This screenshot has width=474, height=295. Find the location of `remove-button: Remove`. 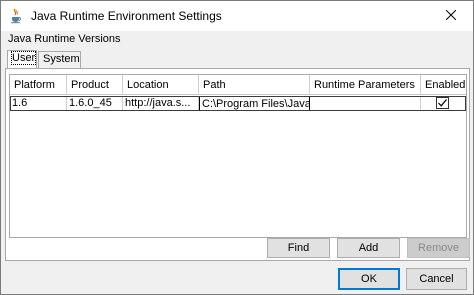

remove-button: Remove is located at coordinates (438, 248).